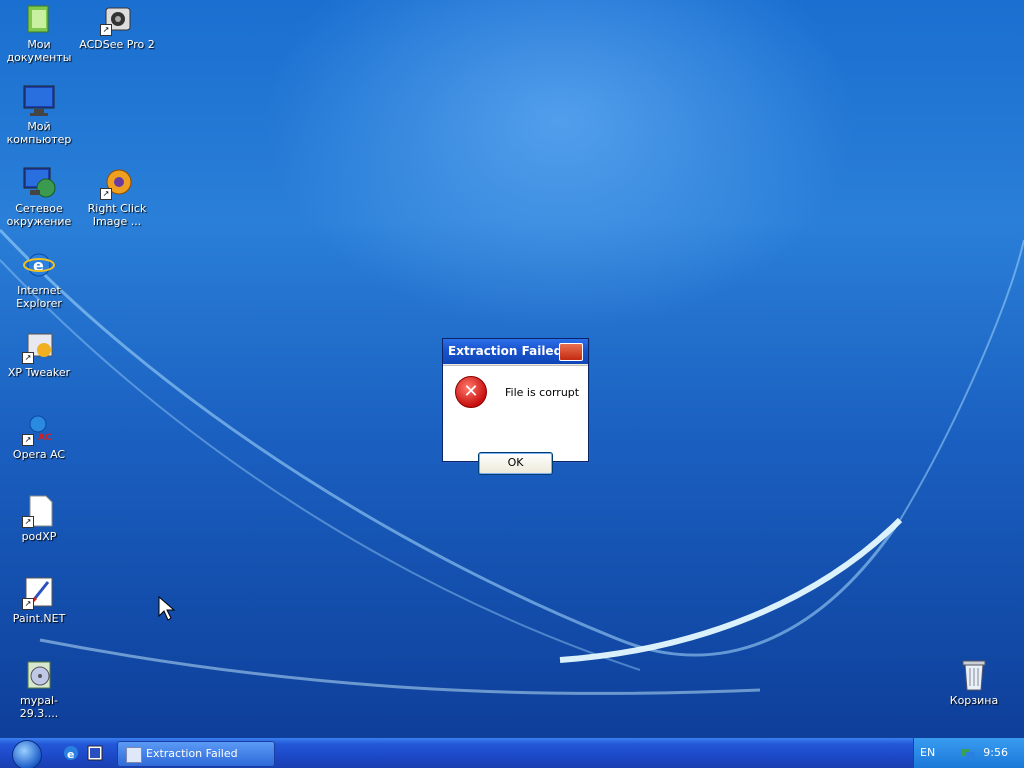 This screenshot has height=768, width=1024. I want to click on desktop-icon-podxp: ↗ podXP, so click(39, 518).